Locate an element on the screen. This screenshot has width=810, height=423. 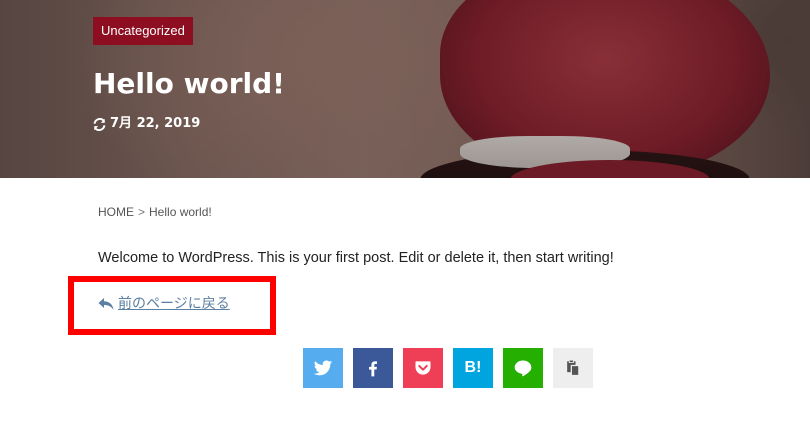
share-copy-button is located at coordinates (573, 368).